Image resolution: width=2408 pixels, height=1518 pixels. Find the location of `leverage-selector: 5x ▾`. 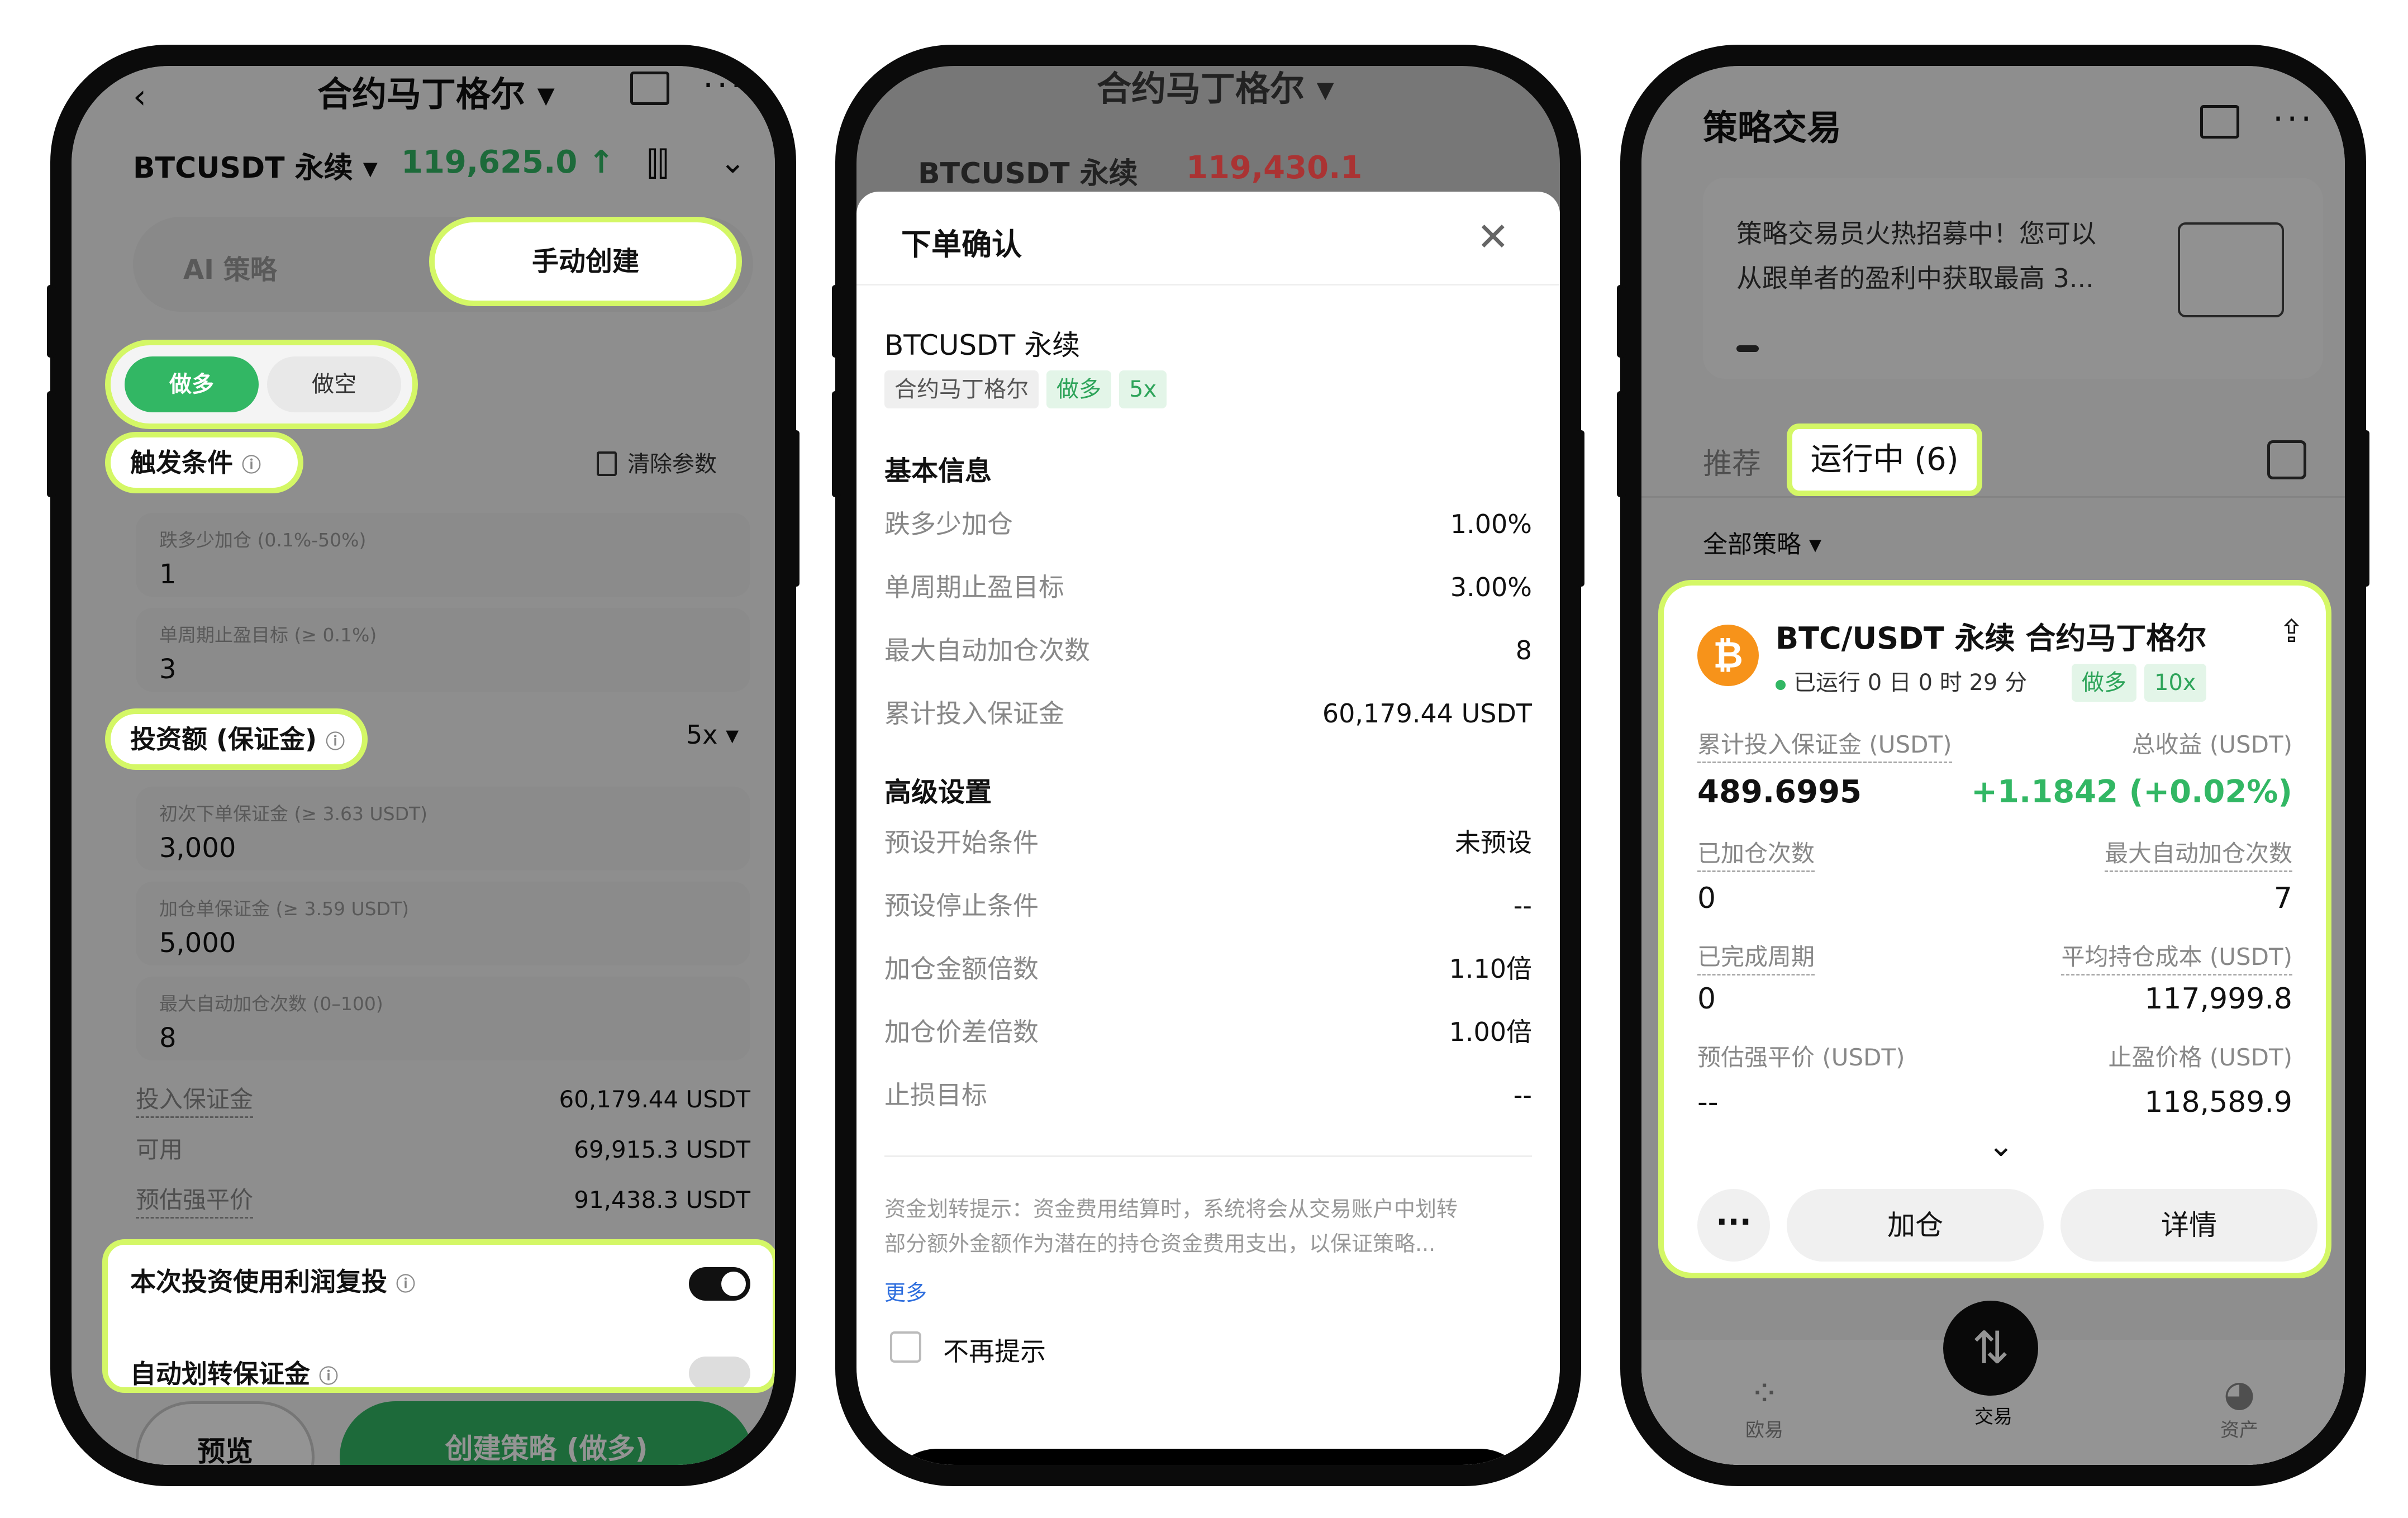

leverage-selector: 5x ▾ is located at coordinates (713, 735).